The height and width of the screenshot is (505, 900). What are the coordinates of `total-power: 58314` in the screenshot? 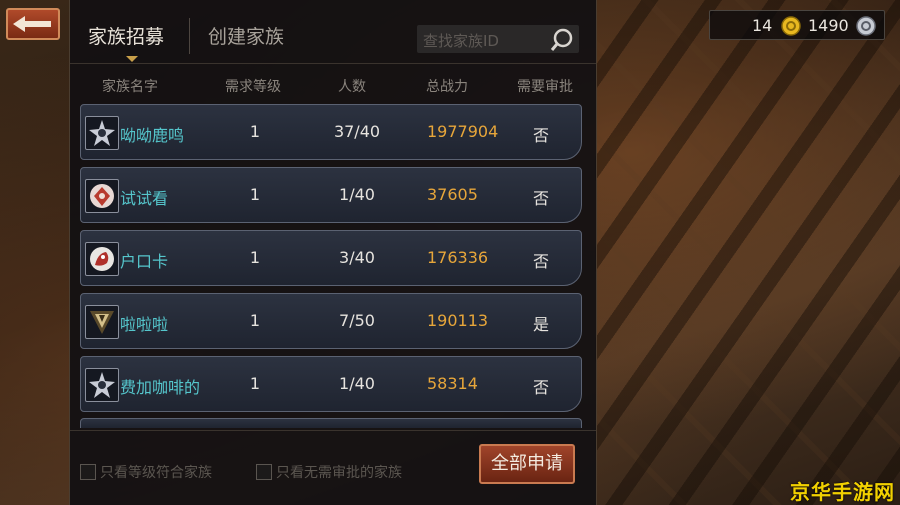 It's located at (452, 383).